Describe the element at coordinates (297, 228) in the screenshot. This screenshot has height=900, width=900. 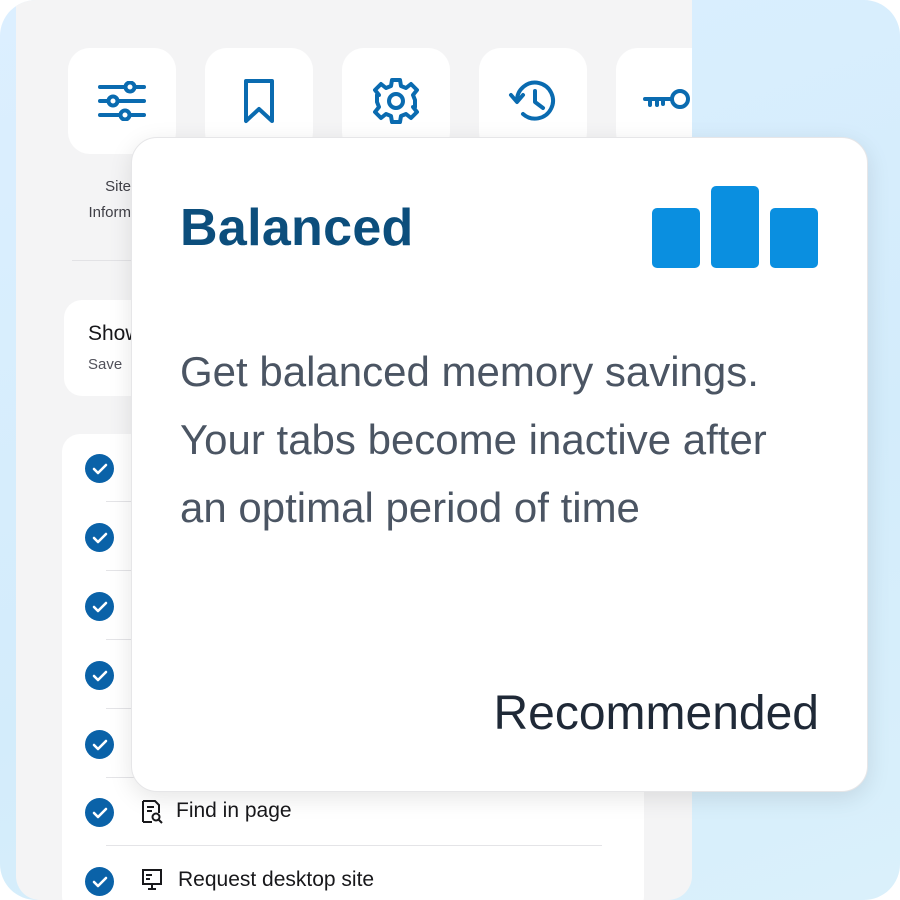
I see `option-title: Balanced` at that location.